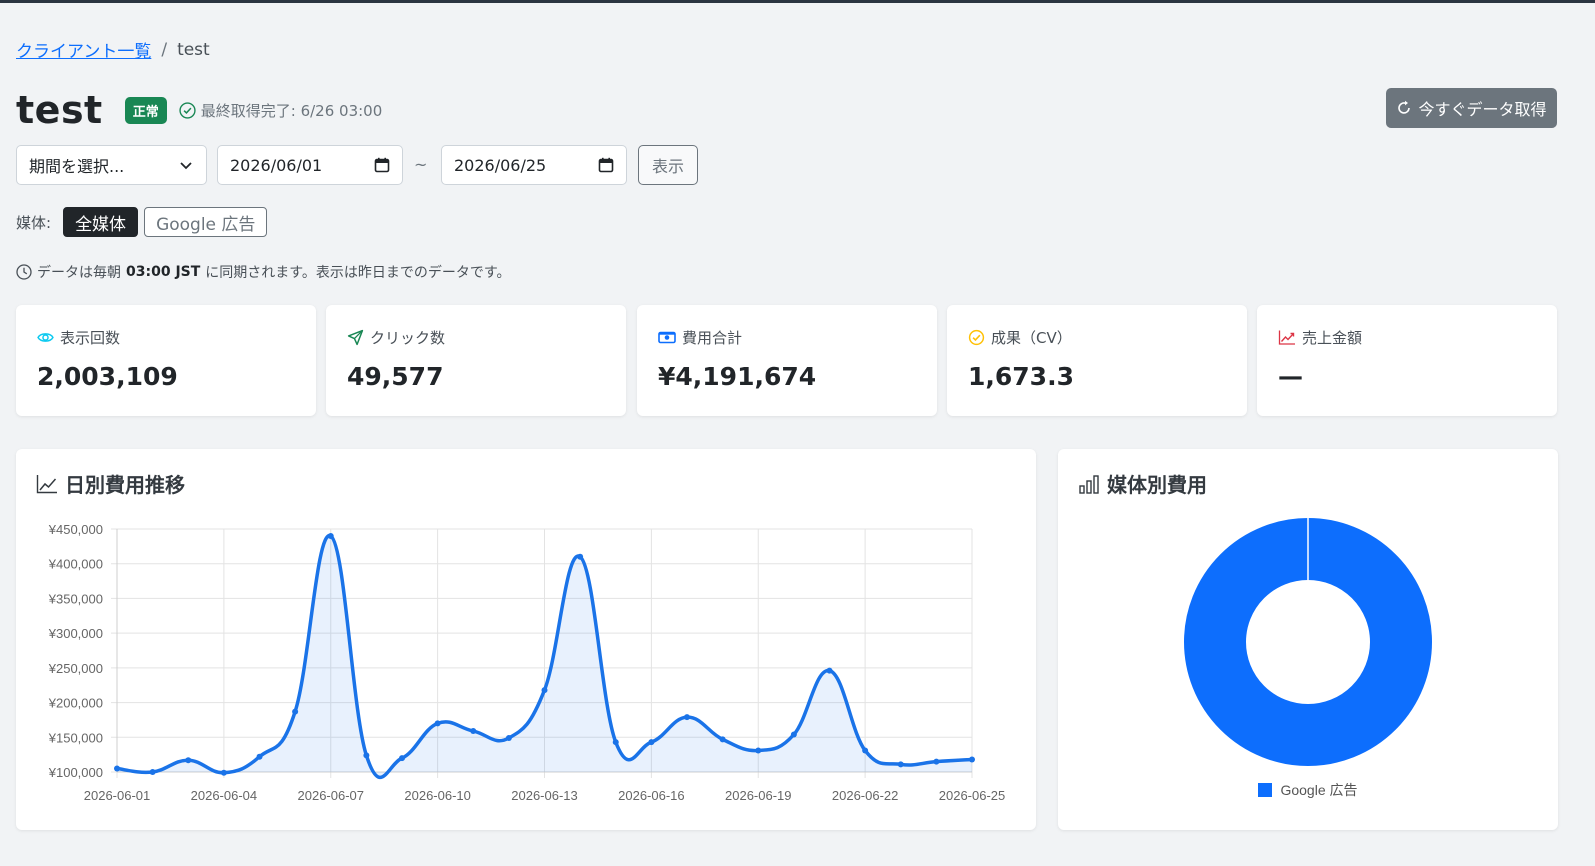  Describe the element at coordinates (186, 166) in the screenshot. I see `chevron-down-icon` at that location.